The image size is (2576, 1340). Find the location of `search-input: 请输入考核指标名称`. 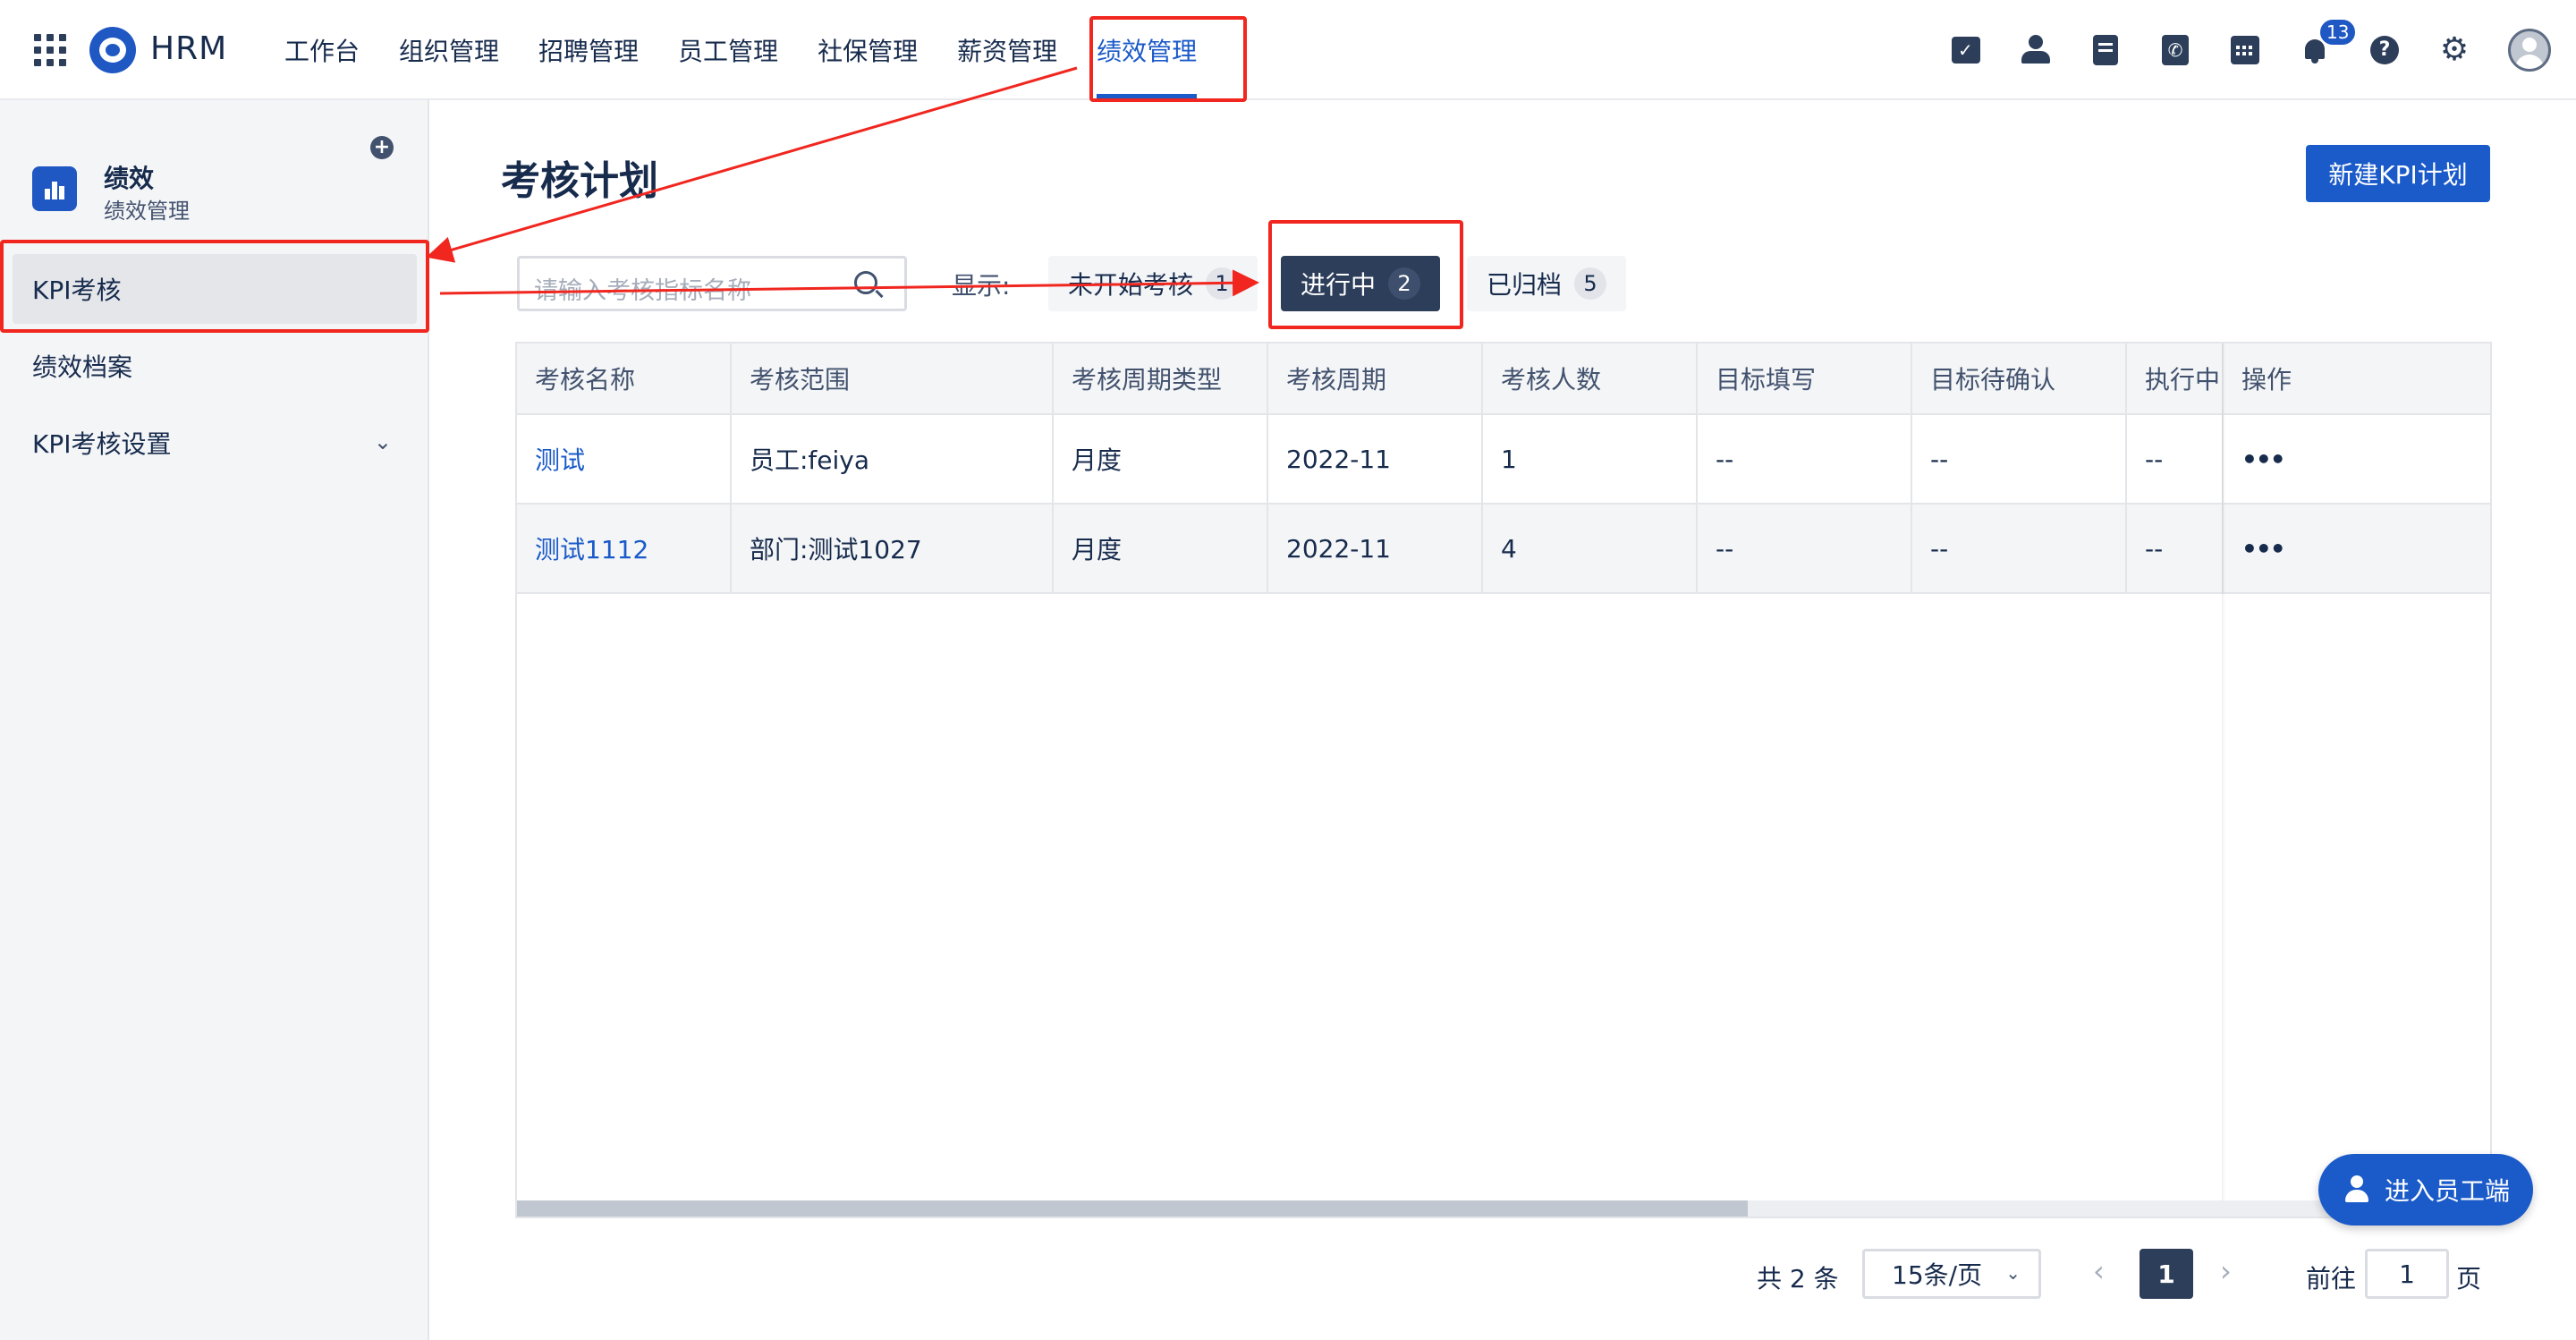

search-input: 请输入考核指标名称 is located at coordinates (712, 283).